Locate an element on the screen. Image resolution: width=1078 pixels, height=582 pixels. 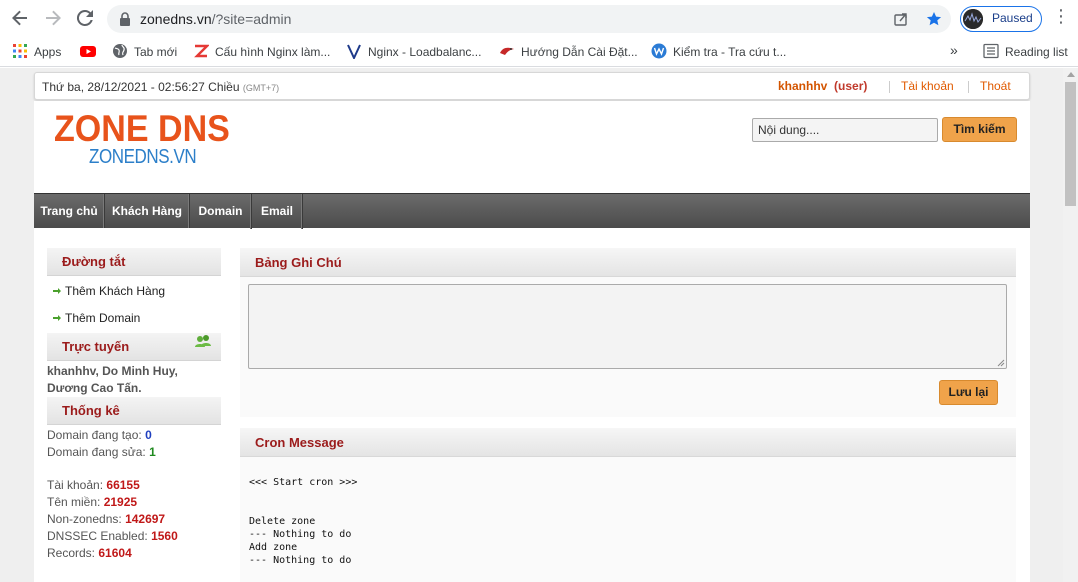
address-bar: zonedns.vn/?site=admin is located at coordinates (529, 19).